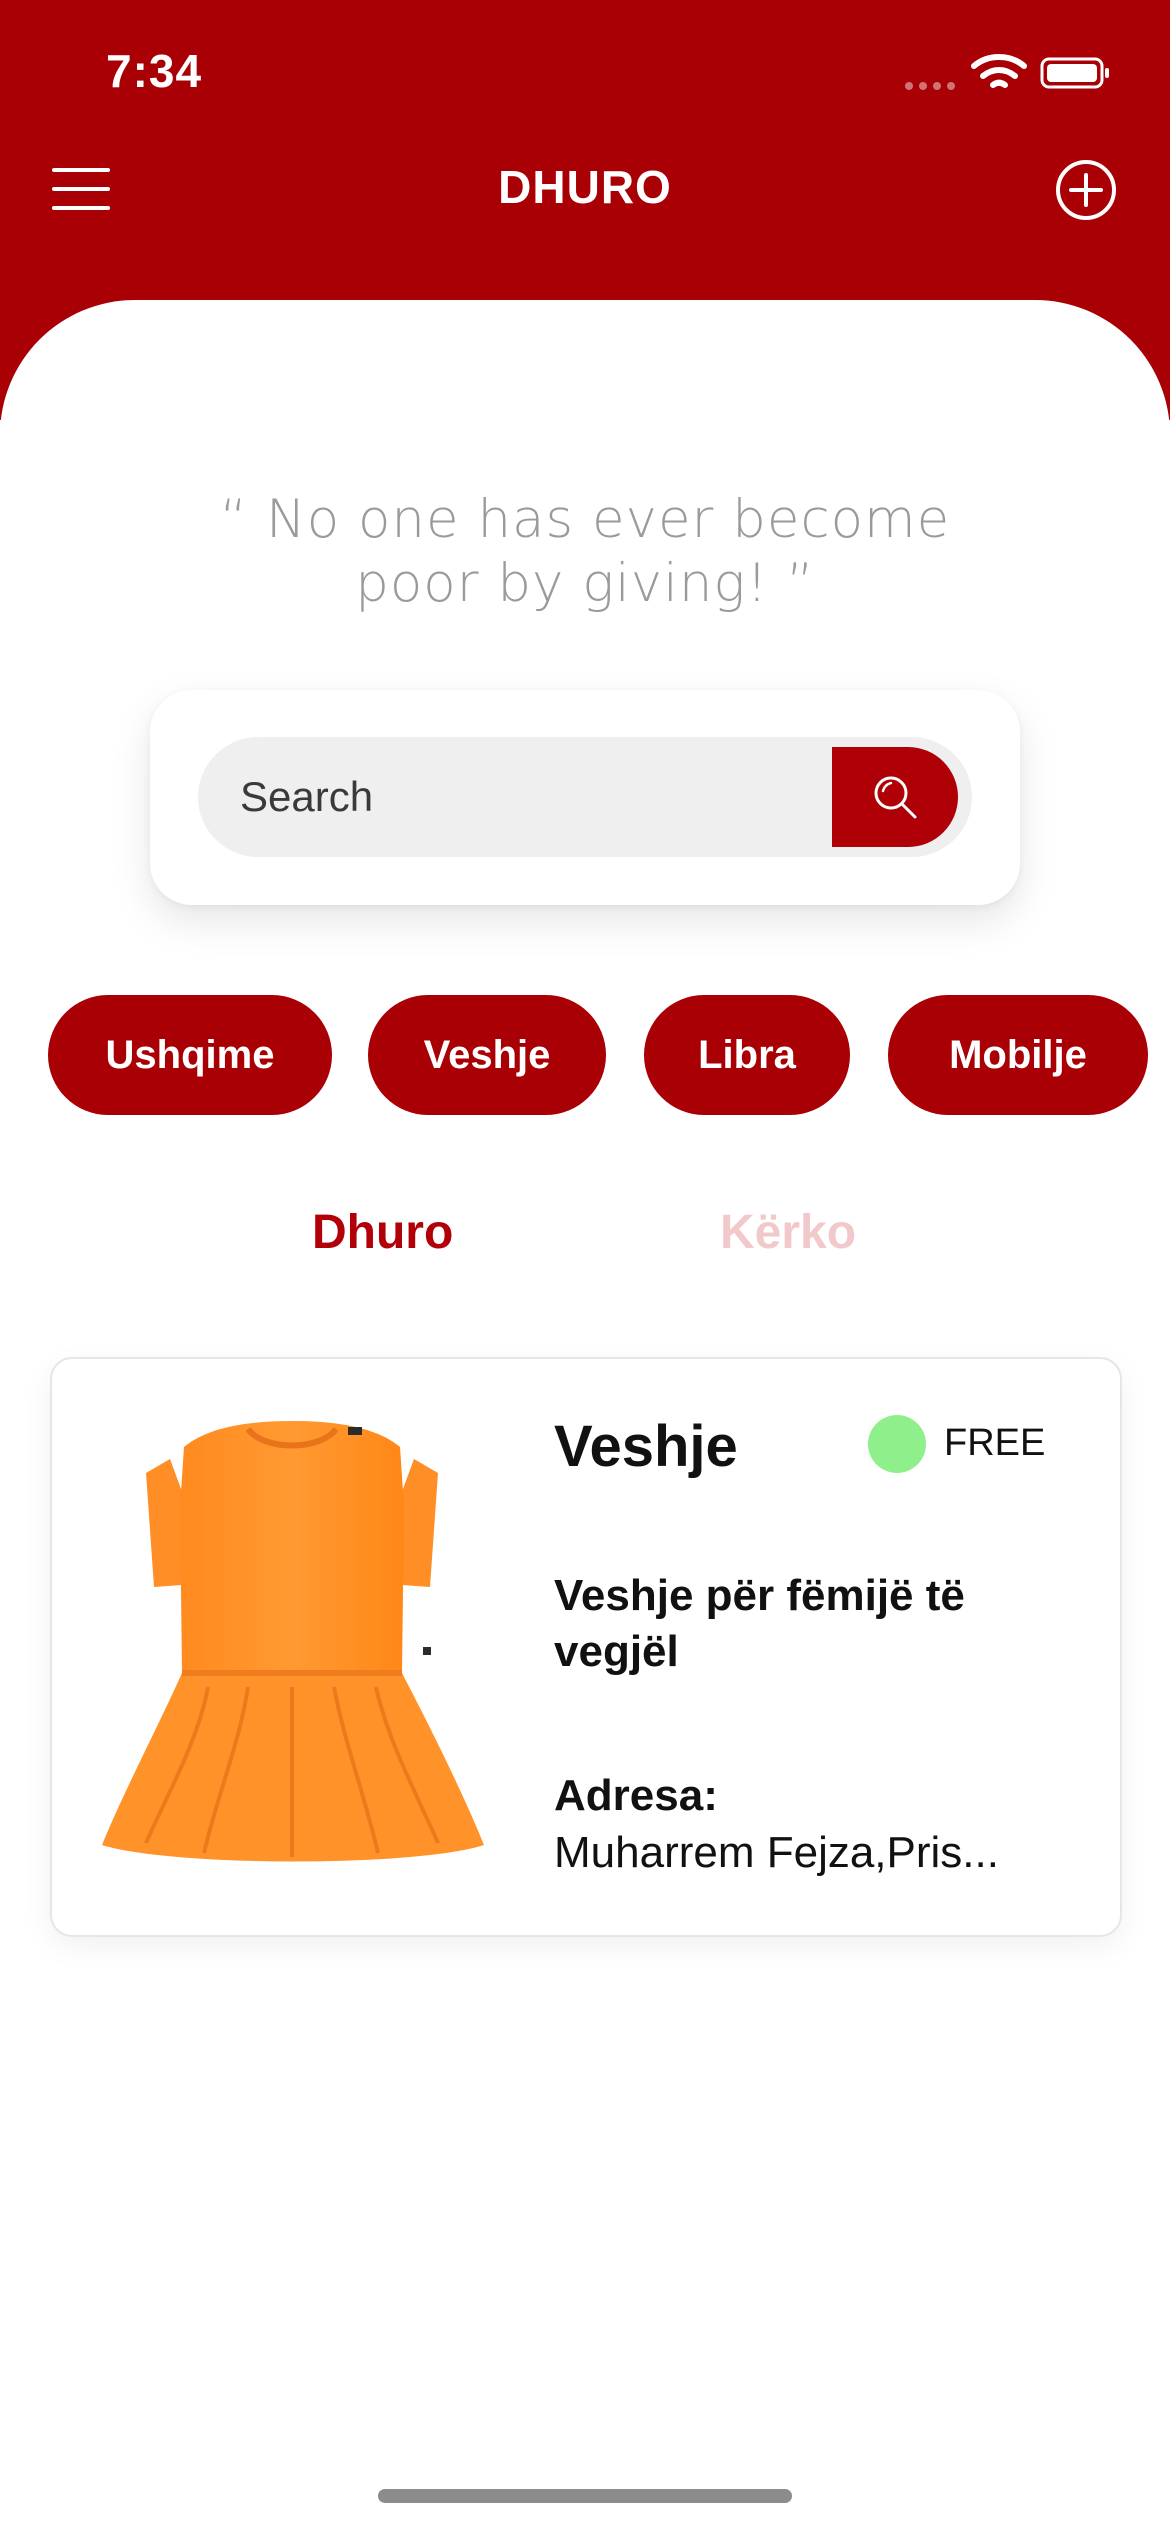 The height and width of the screenshot is (2532, 1170). What do you see at coordinates (190, 1055) in the screenshot?
I see `category-chip-ushqime: Ushqime` at bounding box center [190, 1055].